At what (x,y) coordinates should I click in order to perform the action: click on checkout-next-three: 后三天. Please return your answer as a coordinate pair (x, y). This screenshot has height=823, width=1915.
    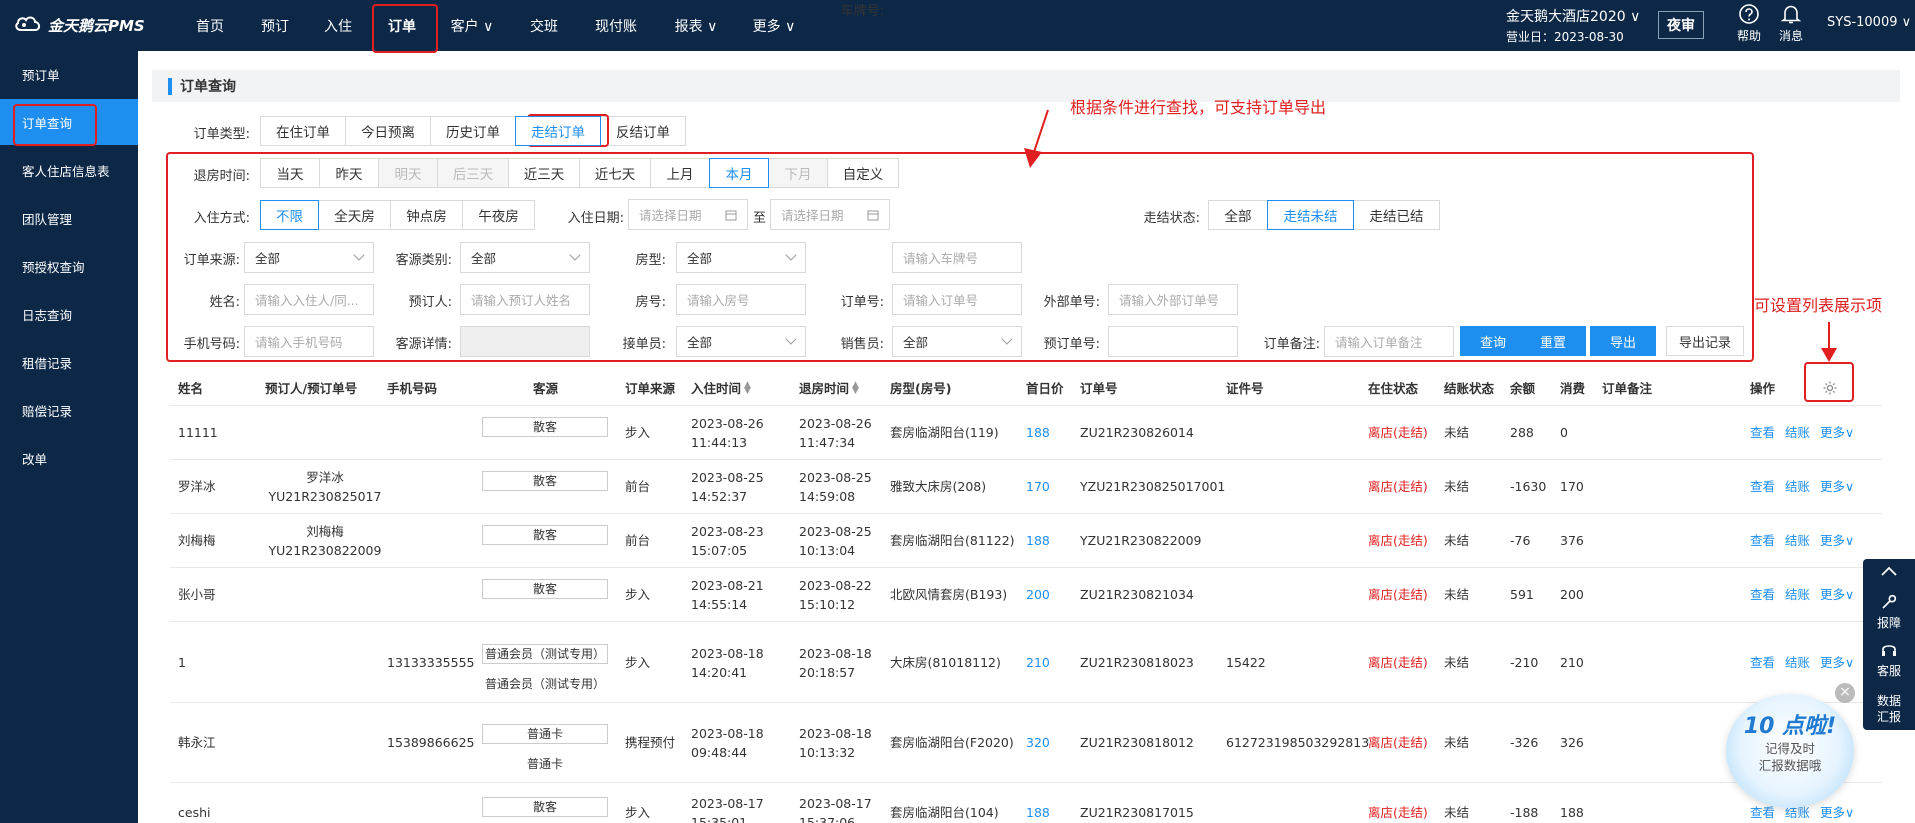
    Looking at the image, I should click on (473, 173).